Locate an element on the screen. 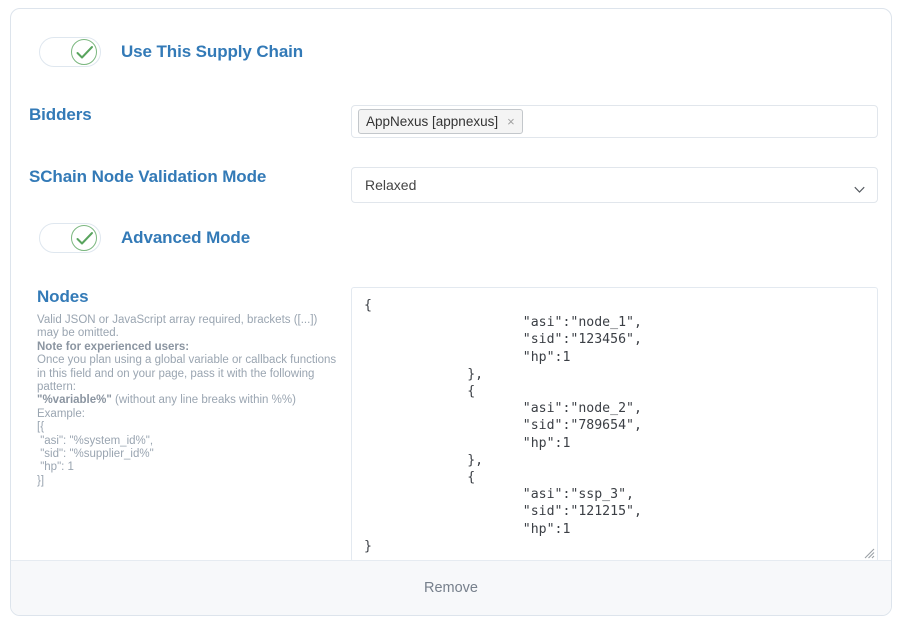 The image size is (904, 627). nodes-label: Nodes is located at coordinates (63, 296).